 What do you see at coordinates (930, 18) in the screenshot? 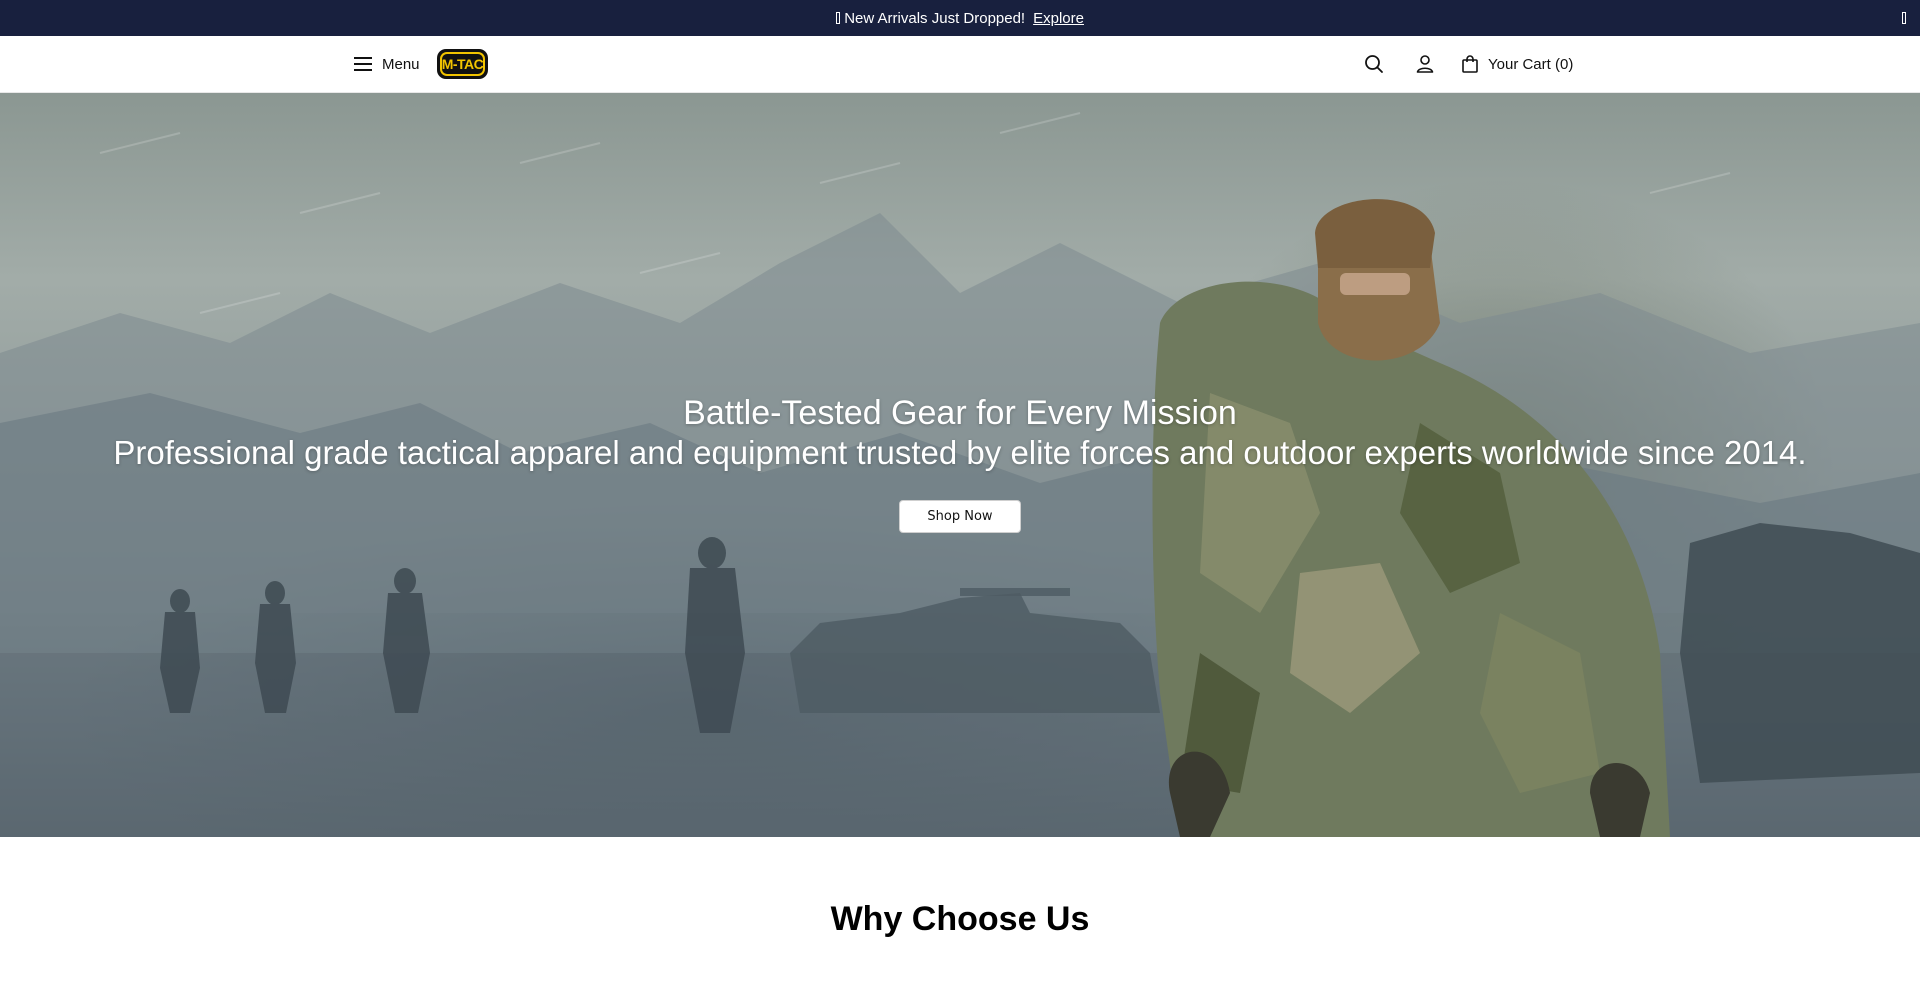
I see `announcement-text: New Arrivals Just Dropped!` at bounding box center [930, 18].